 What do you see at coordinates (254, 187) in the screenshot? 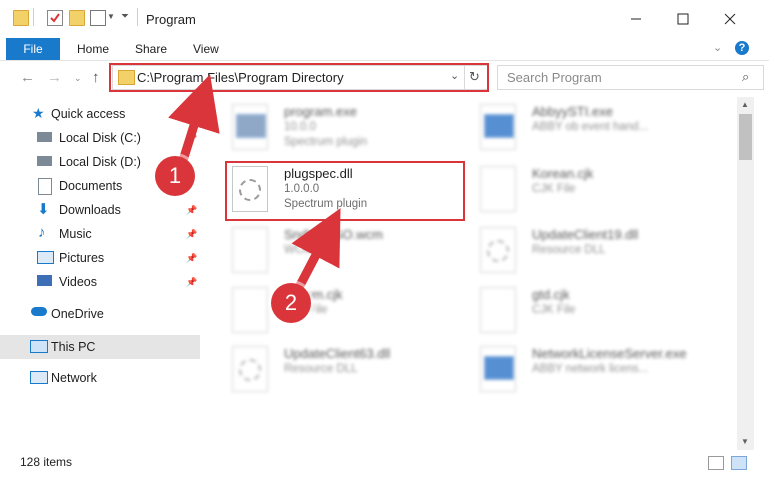
I see `annotation-arrows` at bounding box center [254, 187].